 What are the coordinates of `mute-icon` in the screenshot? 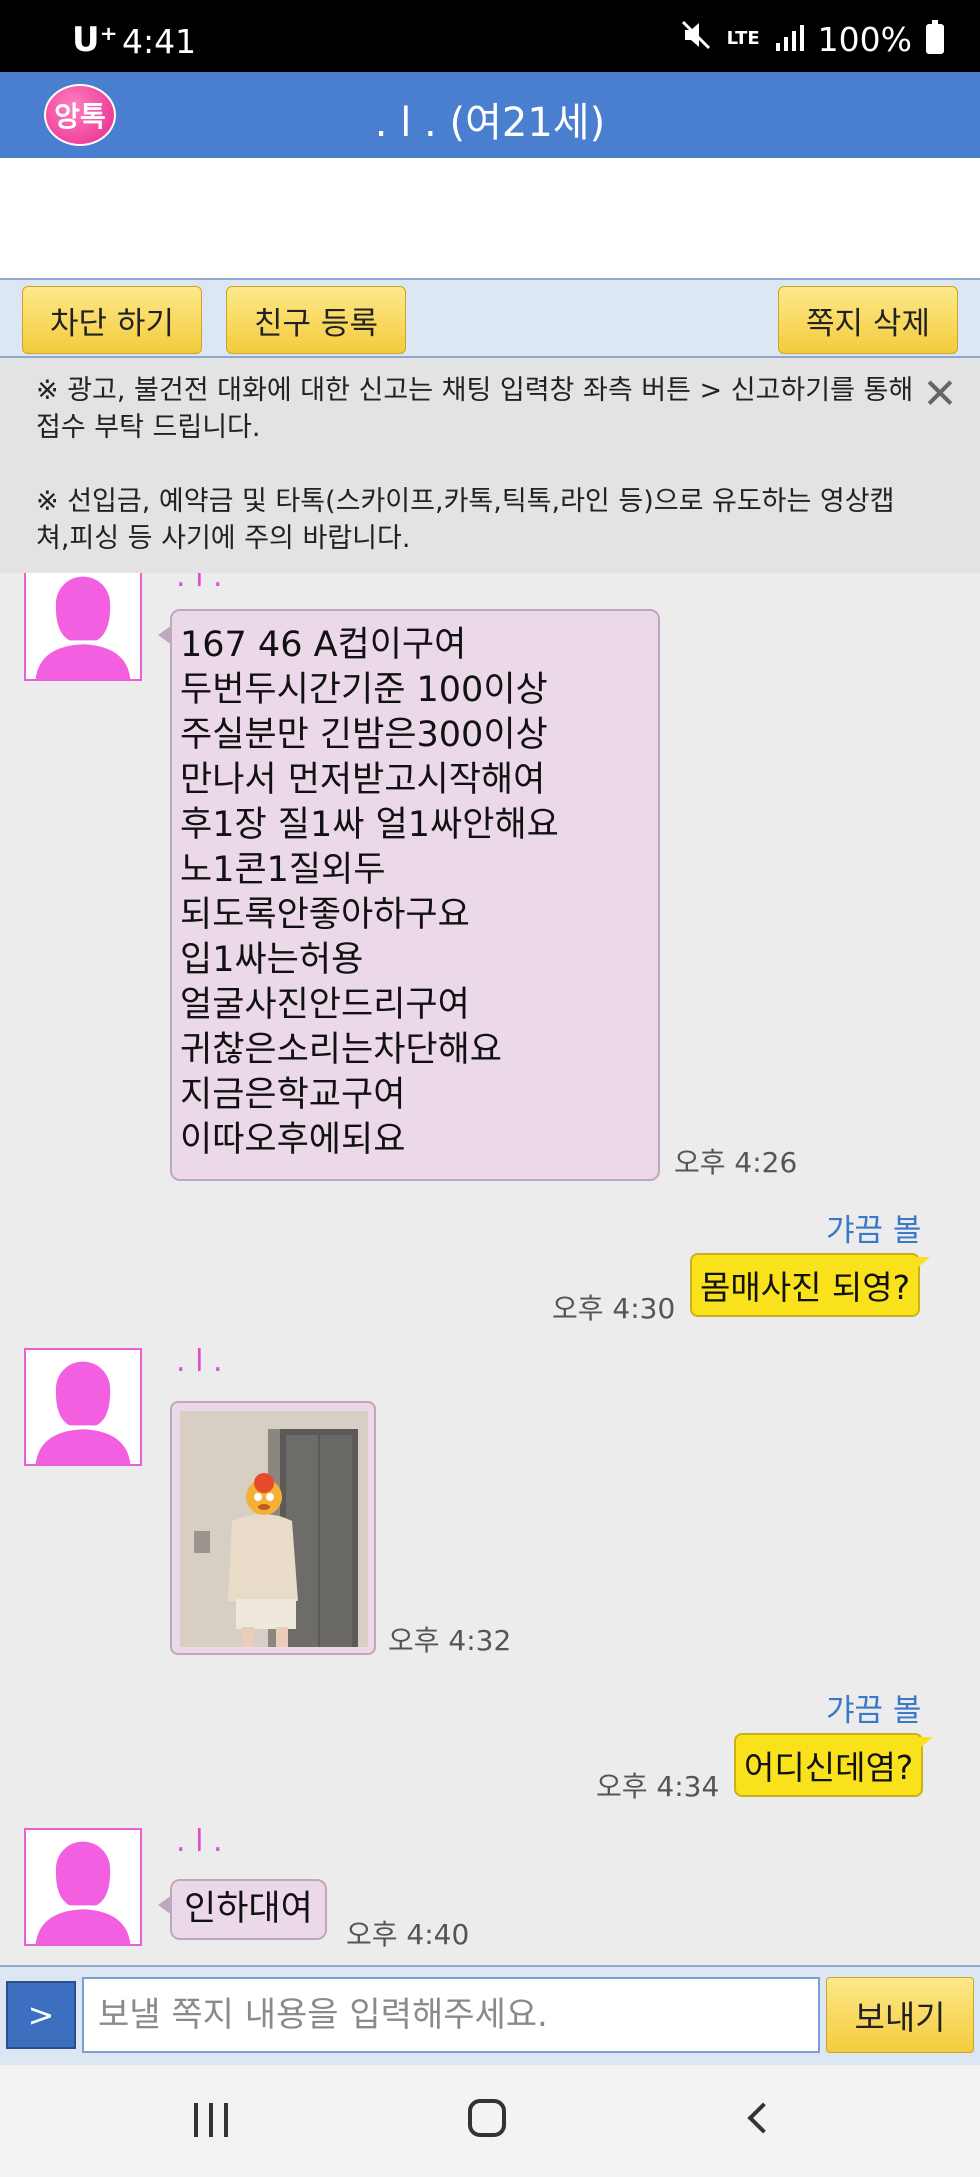 It's located at (696, 39).